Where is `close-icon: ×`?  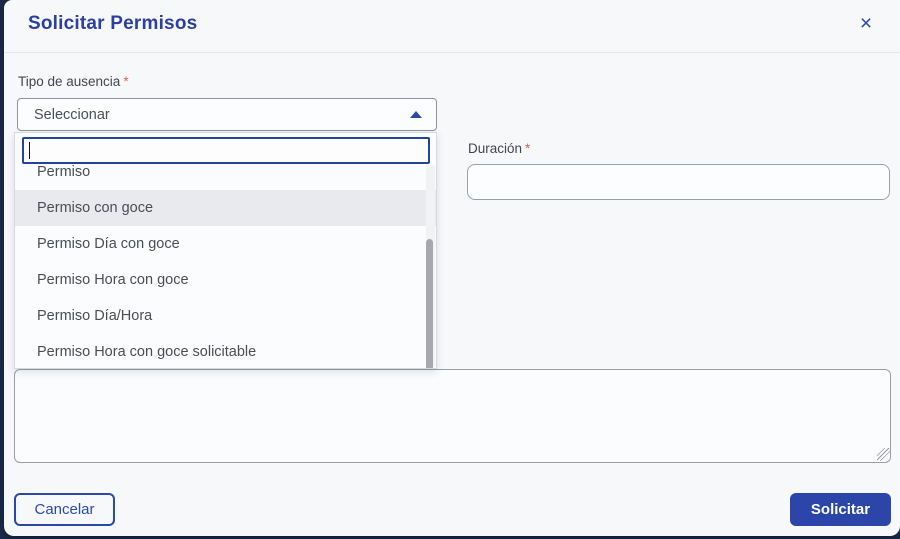
close-icon: × is located at coordinates (866, 24).